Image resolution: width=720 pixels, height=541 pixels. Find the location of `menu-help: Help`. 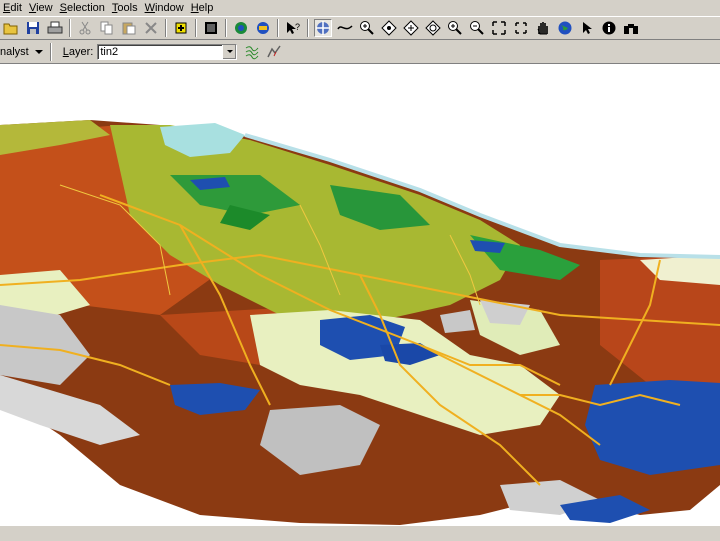

menu-help: Help is located at coordinates (203, 8).